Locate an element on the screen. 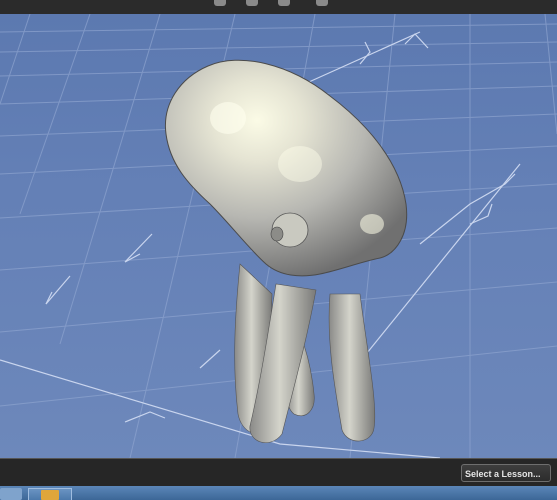  taskbar-folder-button is located at coordinates (50, 494).